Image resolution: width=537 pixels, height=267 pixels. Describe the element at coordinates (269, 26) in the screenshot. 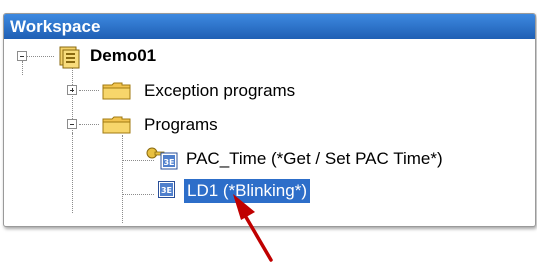

I see `workspace-title: Workspace` at that location.